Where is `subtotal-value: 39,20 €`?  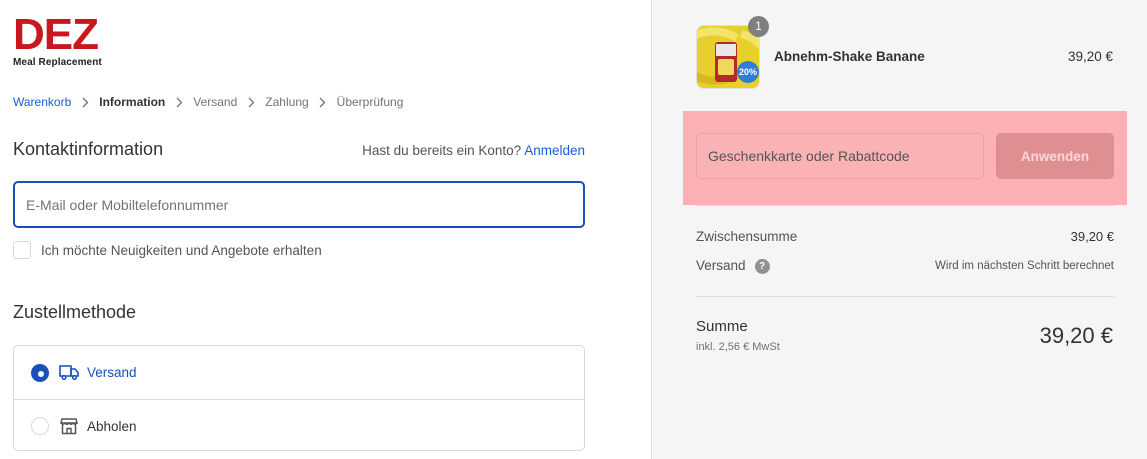 subtotal-value: 39,20 € is located at coordinates (1092, 236).